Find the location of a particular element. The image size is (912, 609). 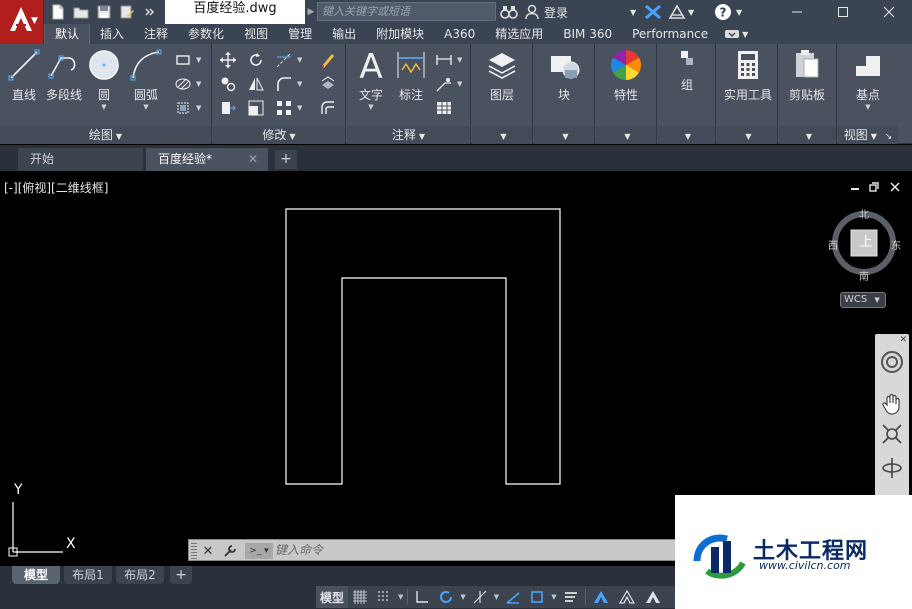

offset-tool is located at coordinates (328, 108).